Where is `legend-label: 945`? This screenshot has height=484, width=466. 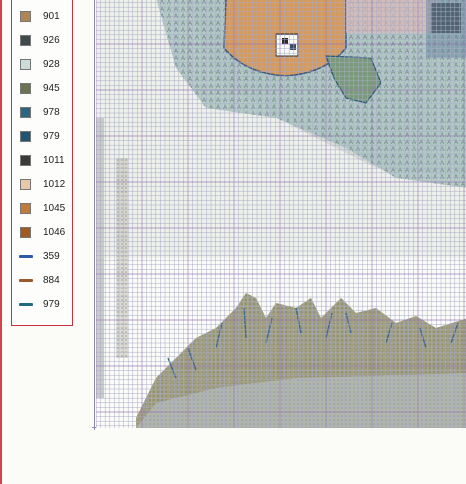 legend-label: 945 is located at coordinates (51, 88).